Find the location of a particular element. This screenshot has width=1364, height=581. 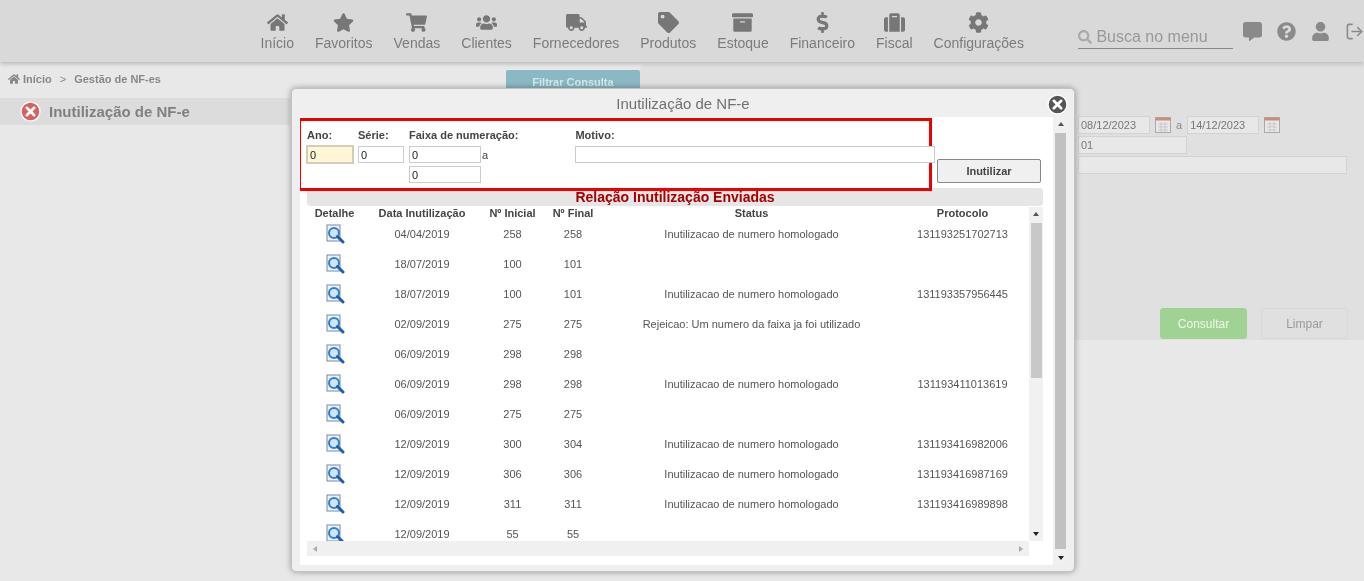

table-cell-text: 131193416989898 is located at coordinates (962, 504).